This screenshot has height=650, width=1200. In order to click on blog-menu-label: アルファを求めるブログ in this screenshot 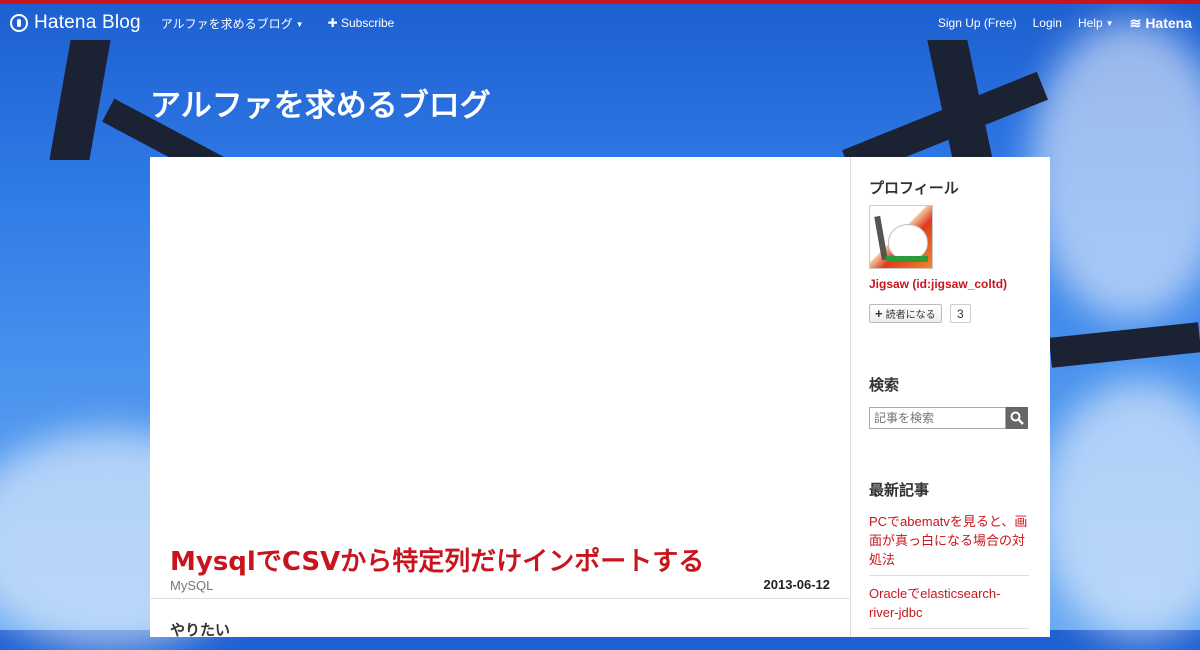, I will do `click(226, 23)`.